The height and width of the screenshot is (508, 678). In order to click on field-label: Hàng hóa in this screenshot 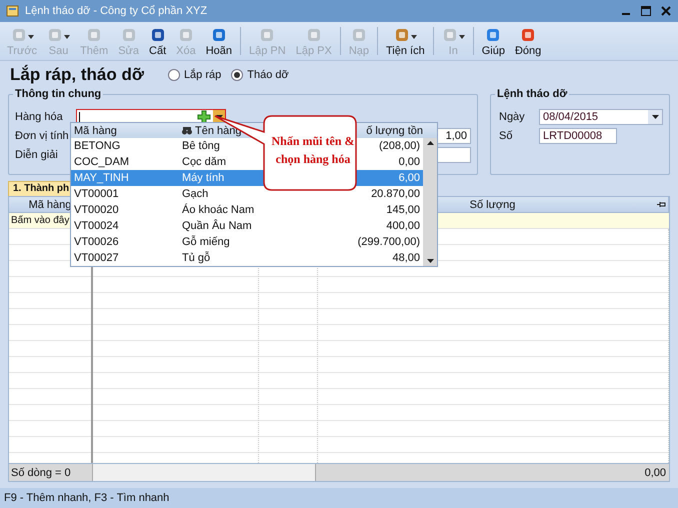, I will do `click(39, 117)`.